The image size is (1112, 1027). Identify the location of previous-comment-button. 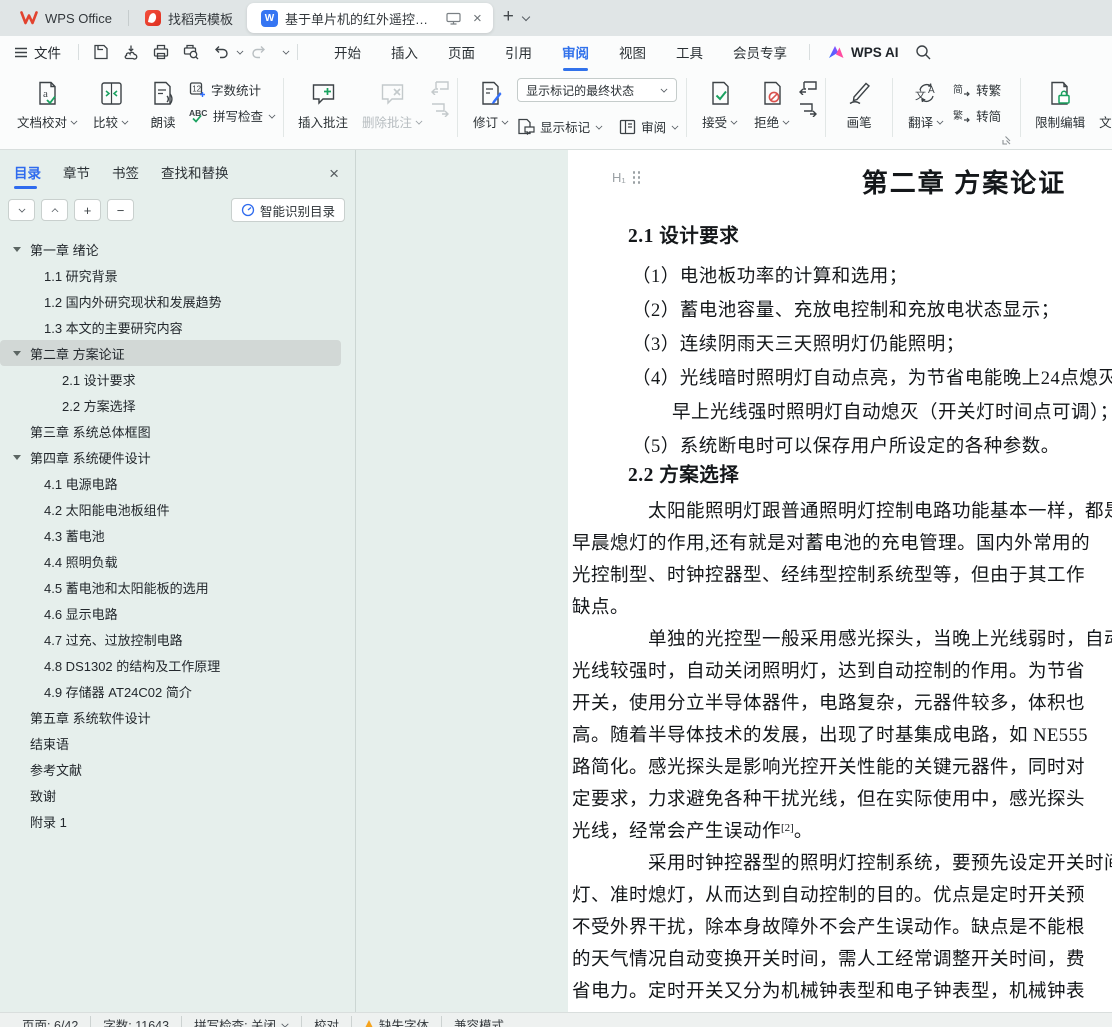
(440, 87).